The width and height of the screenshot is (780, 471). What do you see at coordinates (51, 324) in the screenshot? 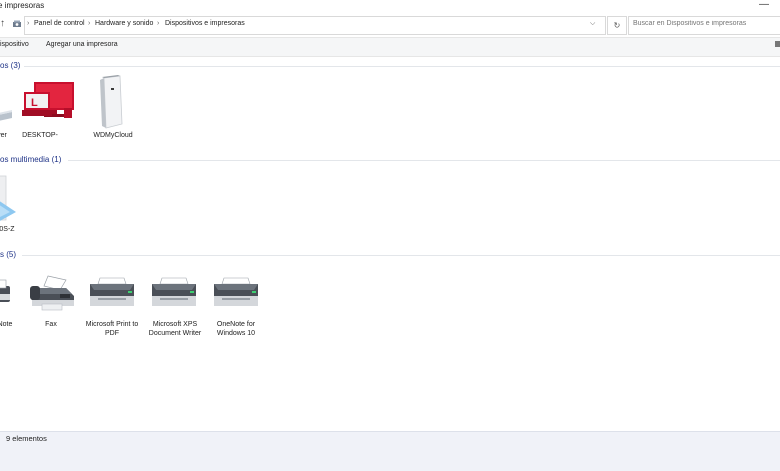
I see `device-label: Fax` at bounding box center [51, 324].